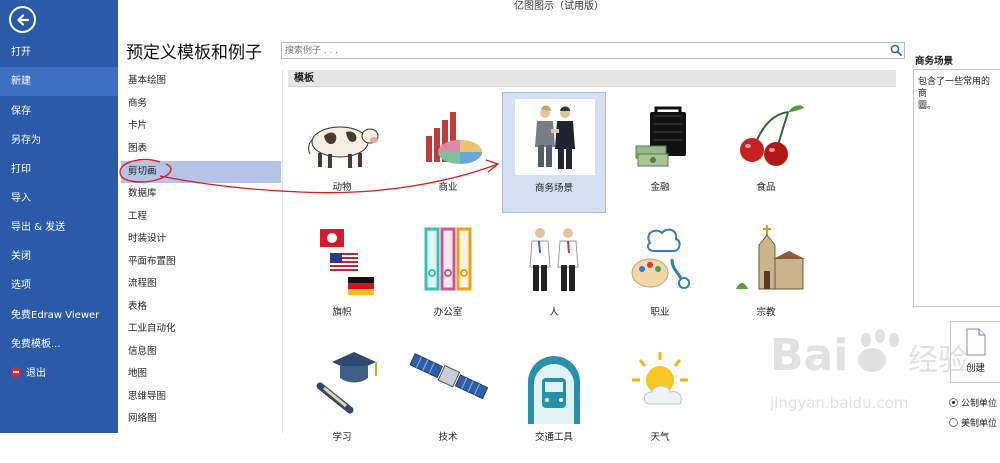  What do you see at coordinates (559, 8) in the screenshot?
I see `window-title: 亿图图示（试用版）` at bounding box center [559, 8].